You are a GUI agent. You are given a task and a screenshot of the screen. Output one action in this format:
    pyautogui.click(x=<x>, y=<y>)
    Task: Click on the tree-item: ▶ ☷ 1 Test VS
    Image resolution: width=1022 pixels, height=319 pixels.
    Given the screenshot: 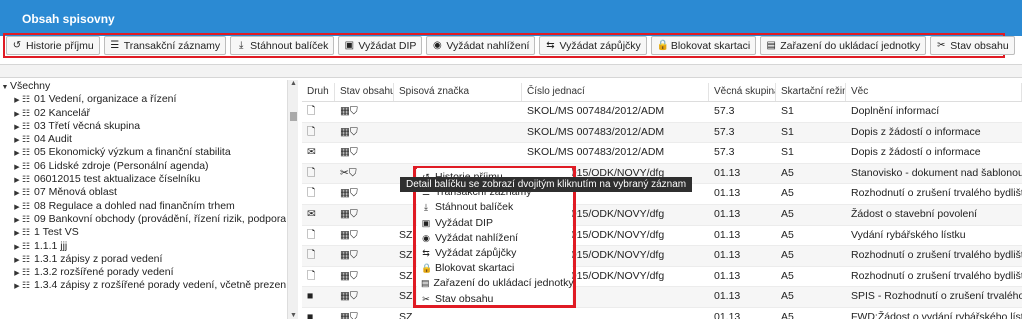 What is the action you would take?
    pyautogui.click(x=143, y=232)
    